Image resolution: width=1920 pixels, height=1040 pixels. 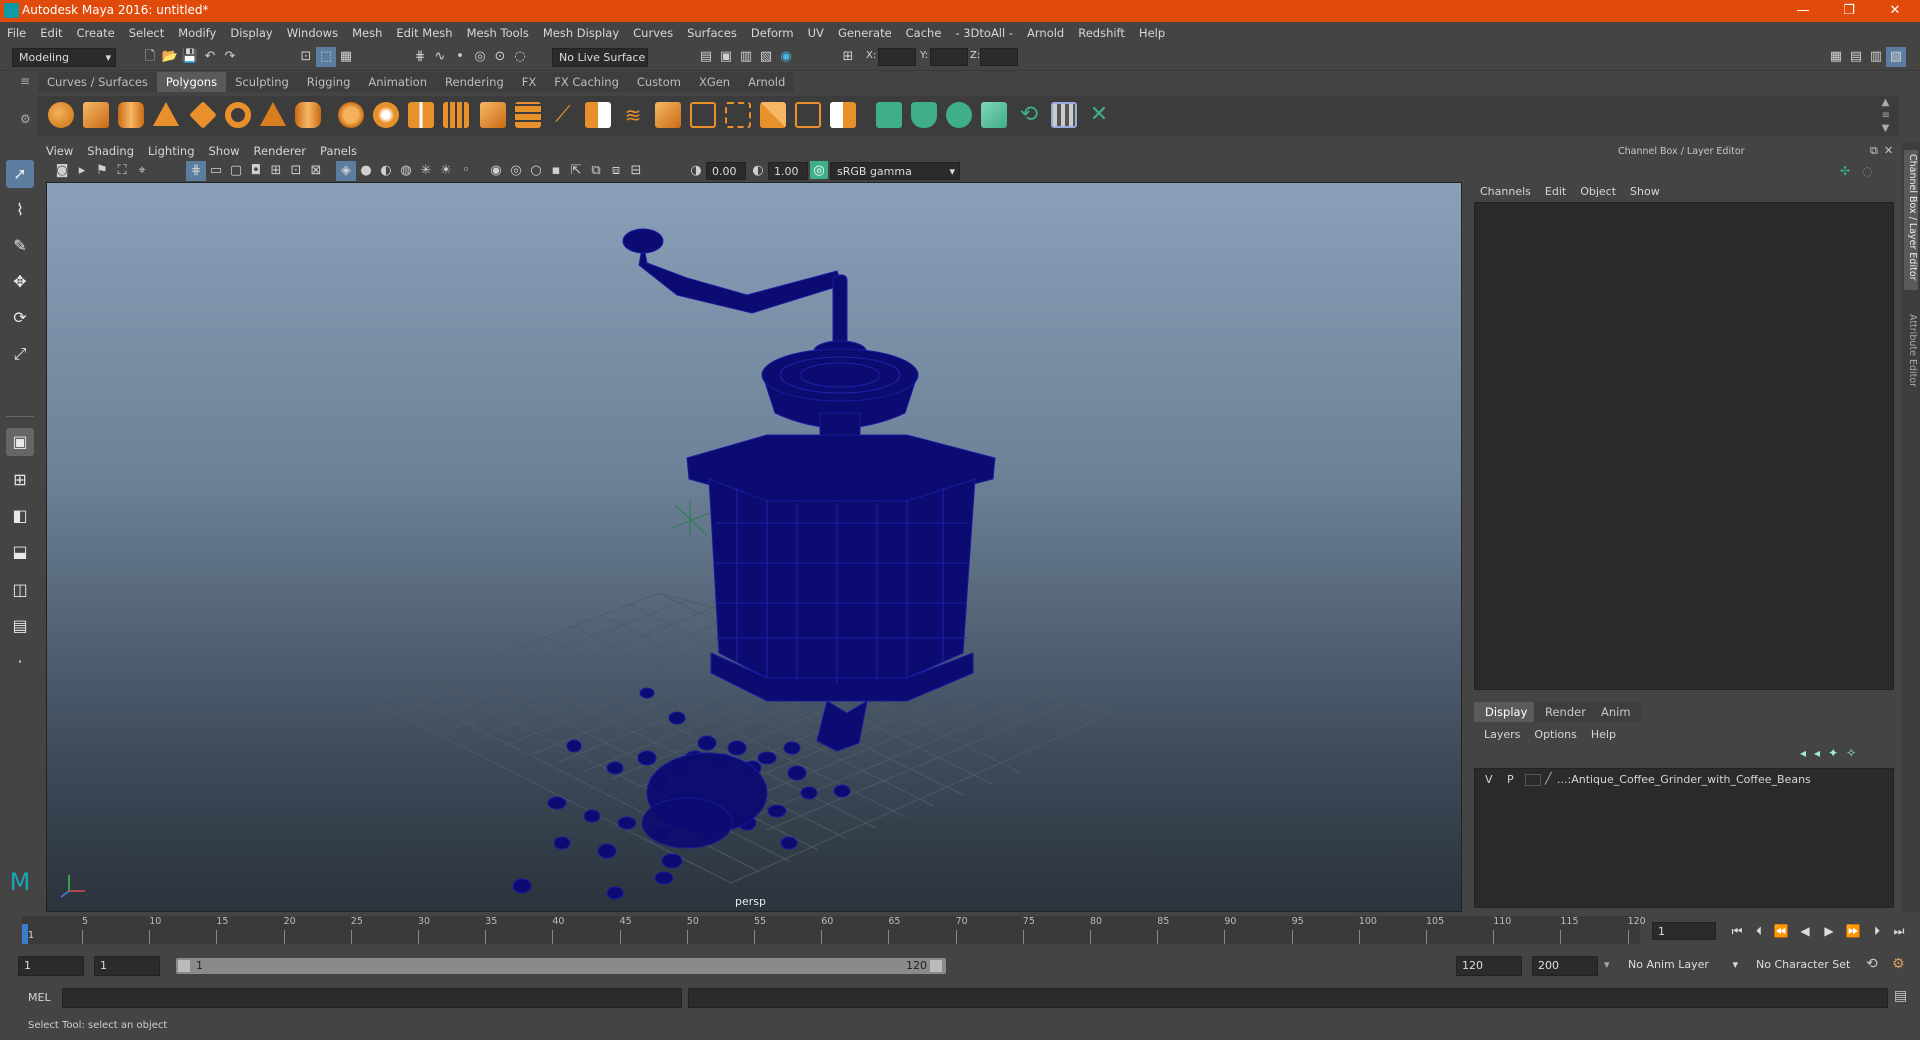 I want to click on select-hierarchy-icon: ⊡, so click(x=306, y=57).